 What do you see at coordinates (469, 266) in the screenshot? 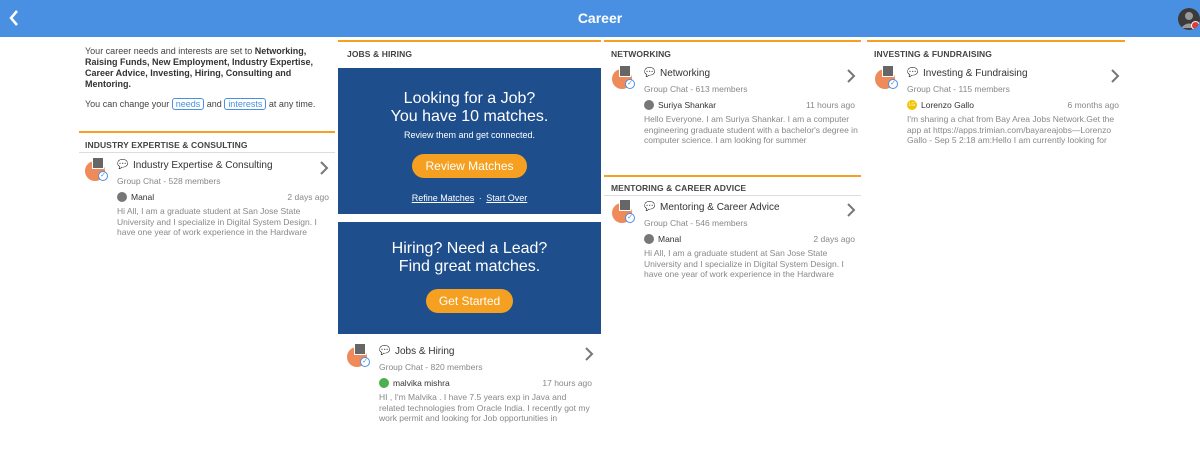
I see `hiring-title-line2: Find great matches.` at bounding box center [469, 266].